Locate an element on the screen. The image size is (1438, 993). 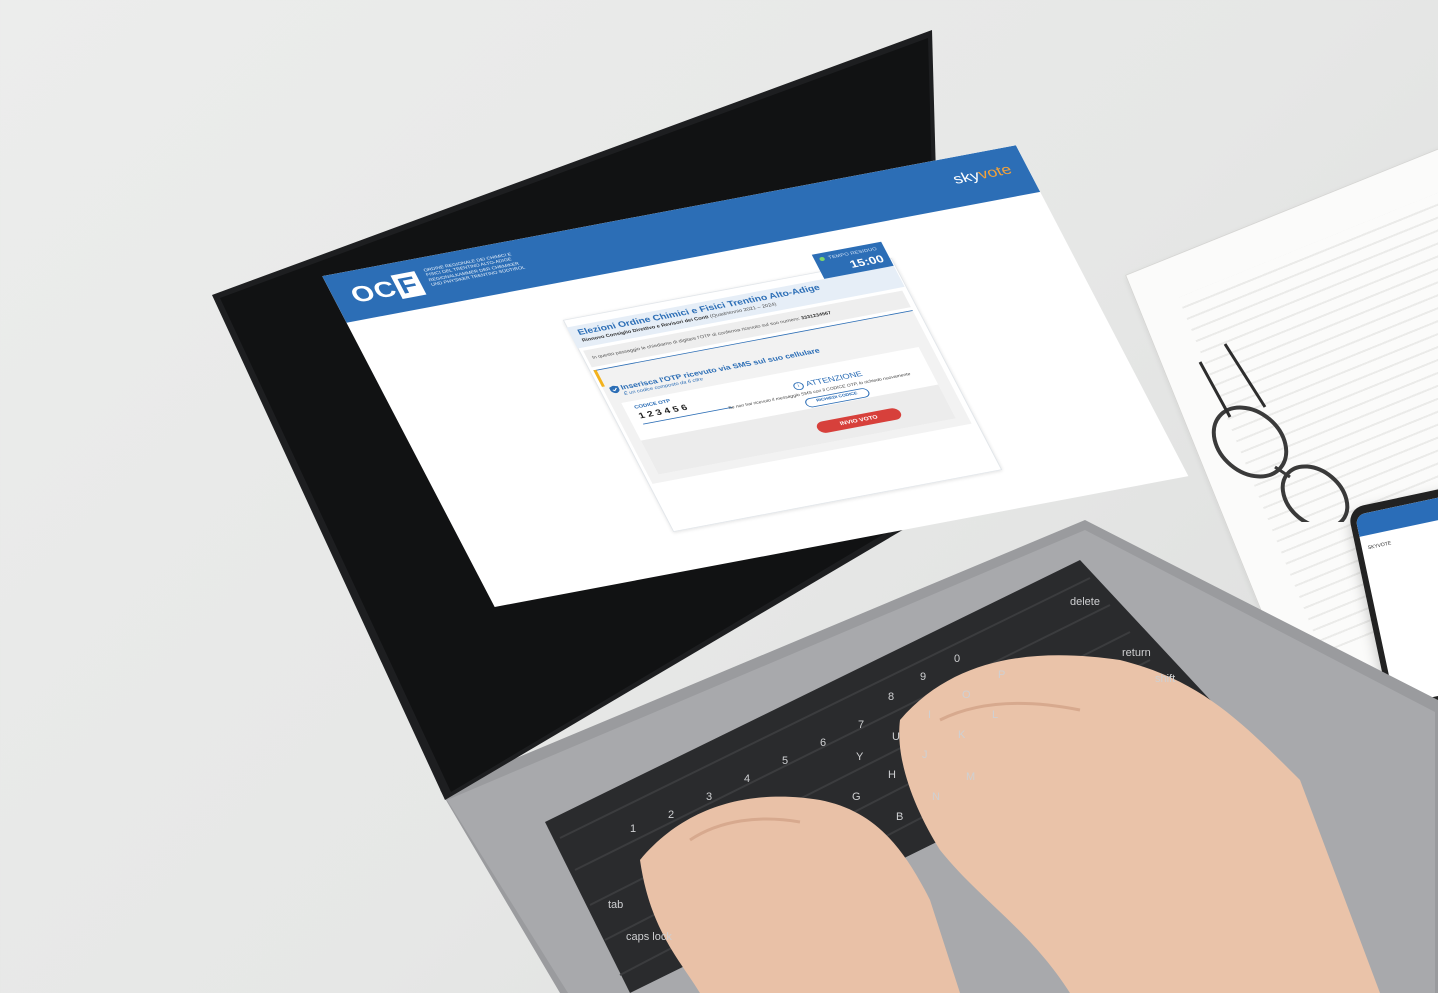
status-dot-icon is located at coordinates (822, 259).